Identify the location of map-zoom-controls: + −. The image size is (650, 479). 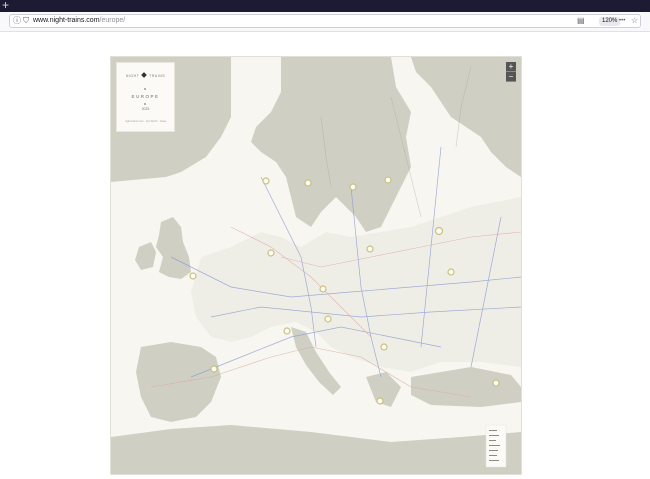
(511, 72).